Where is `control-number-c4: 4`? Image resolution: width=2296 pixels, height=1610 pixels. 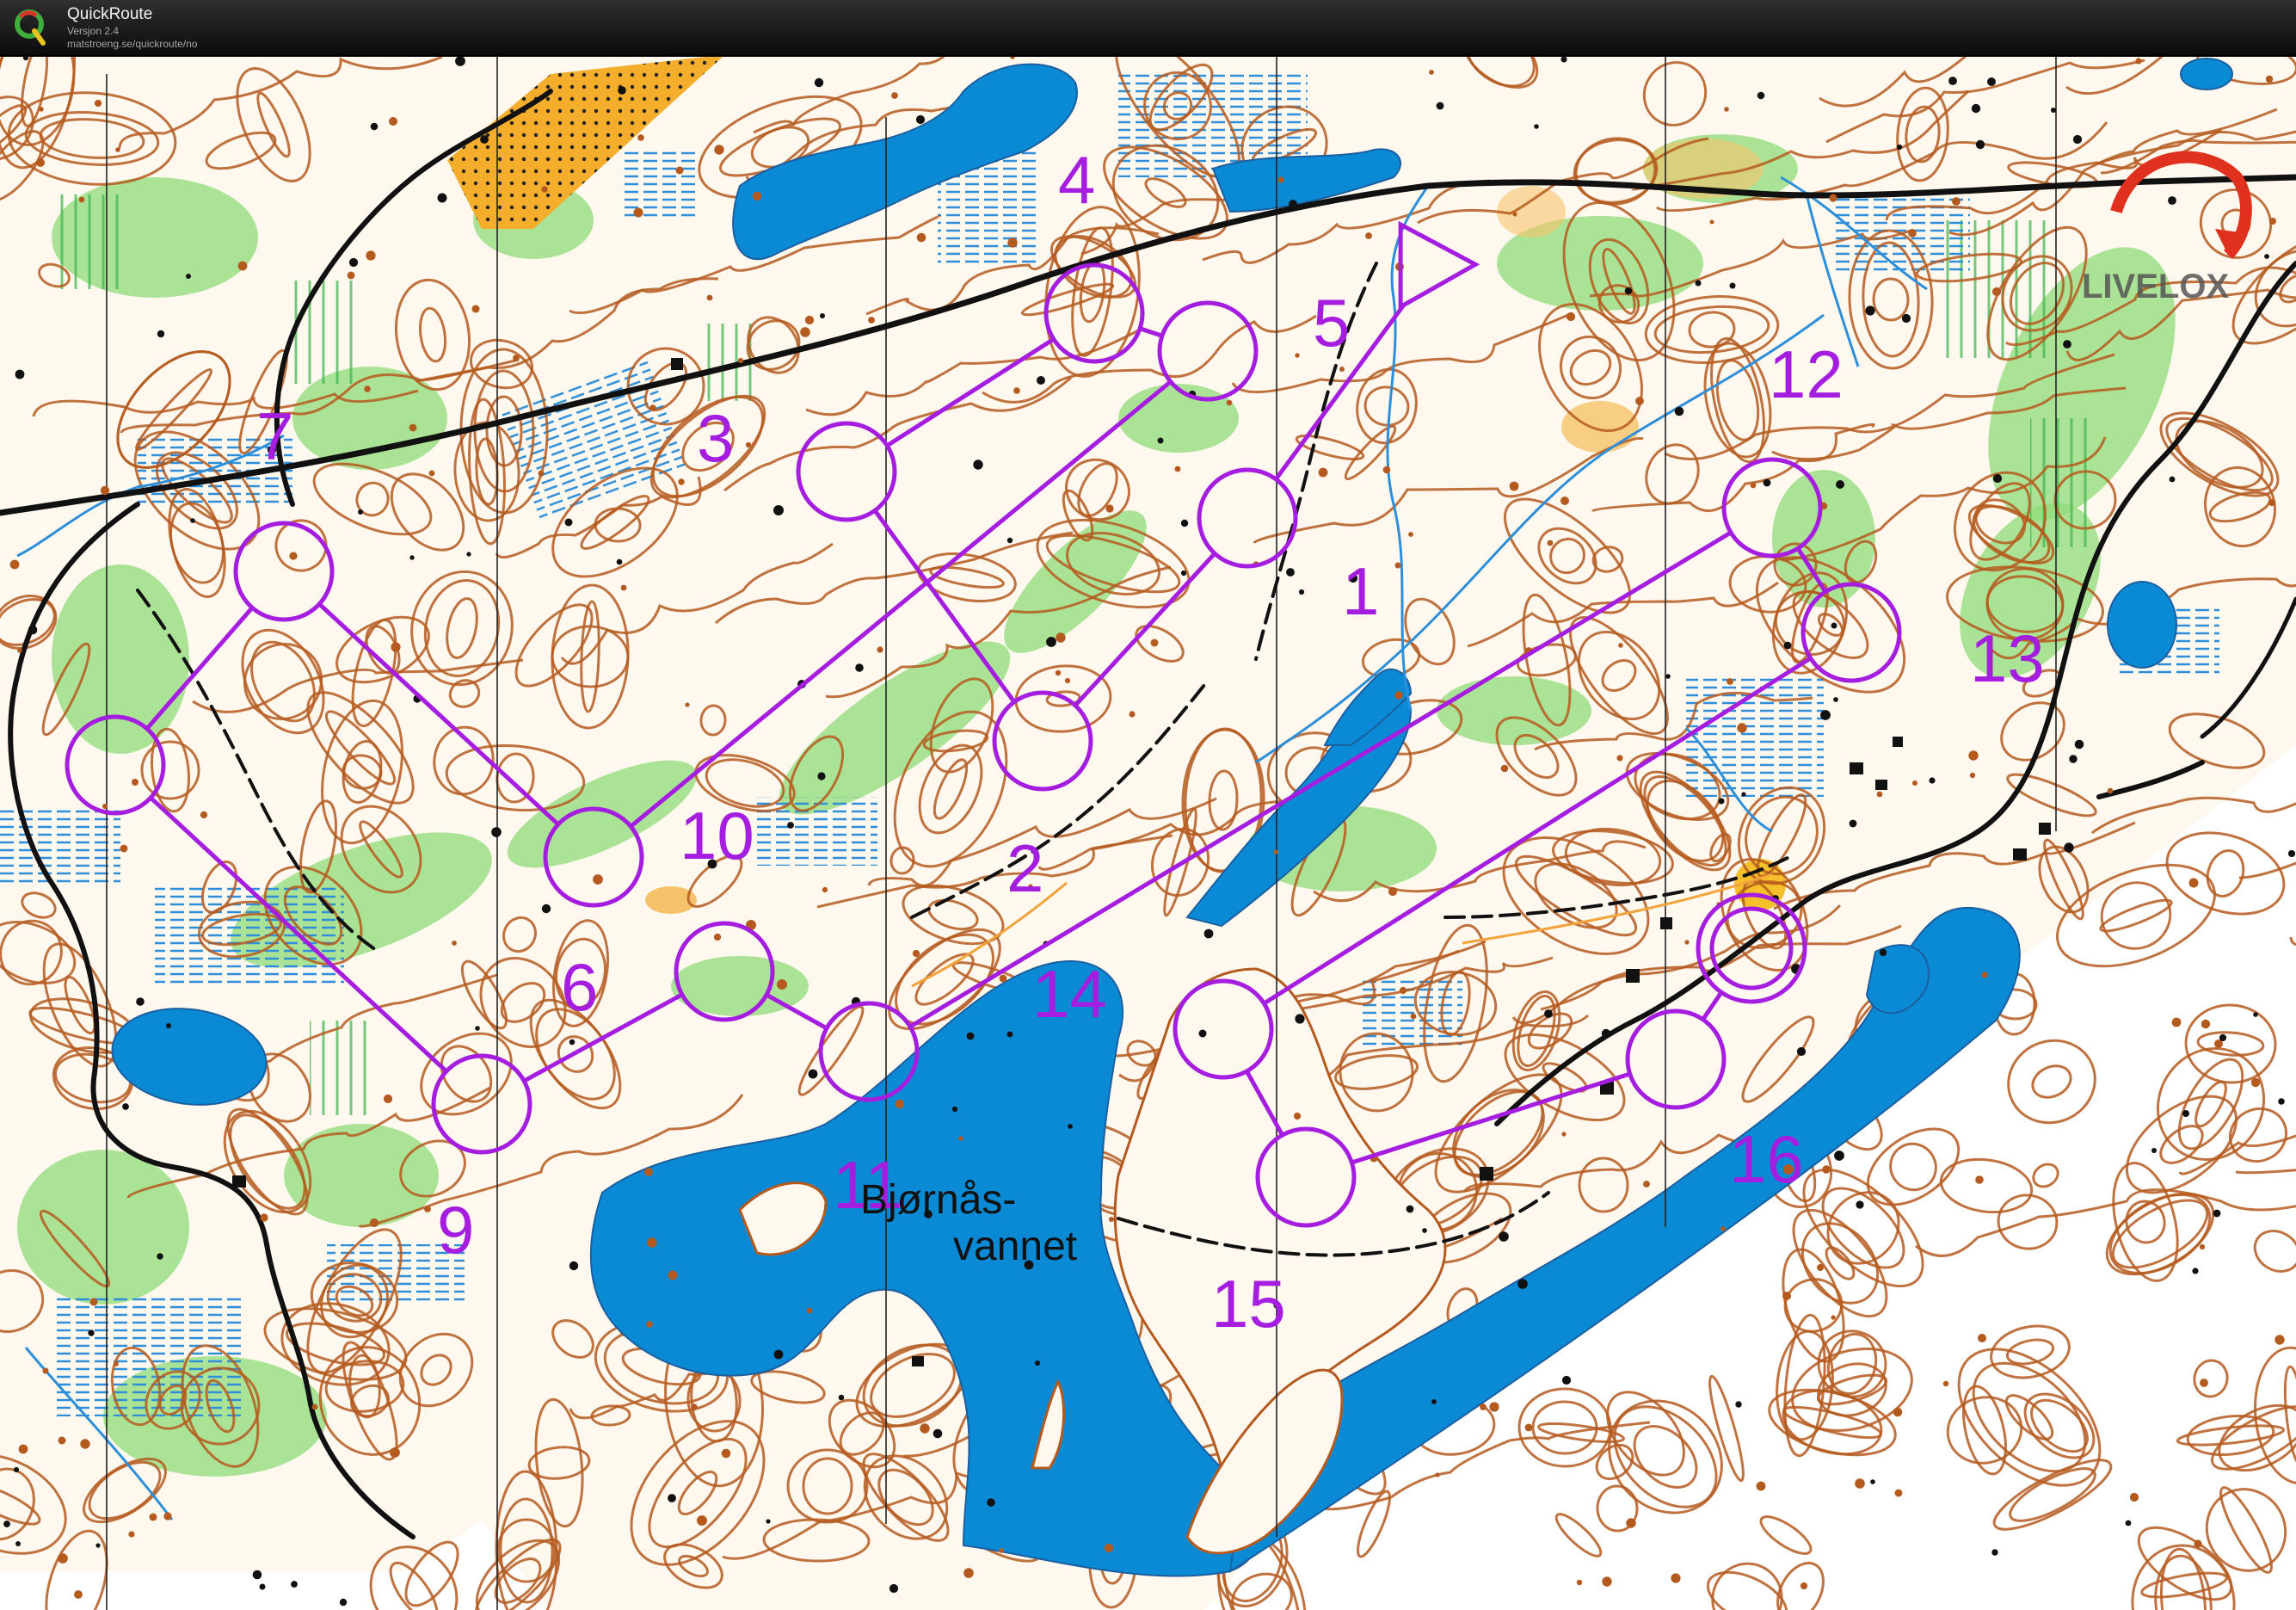 control-number-c4: 4 is located at coordinates (1076, 180).